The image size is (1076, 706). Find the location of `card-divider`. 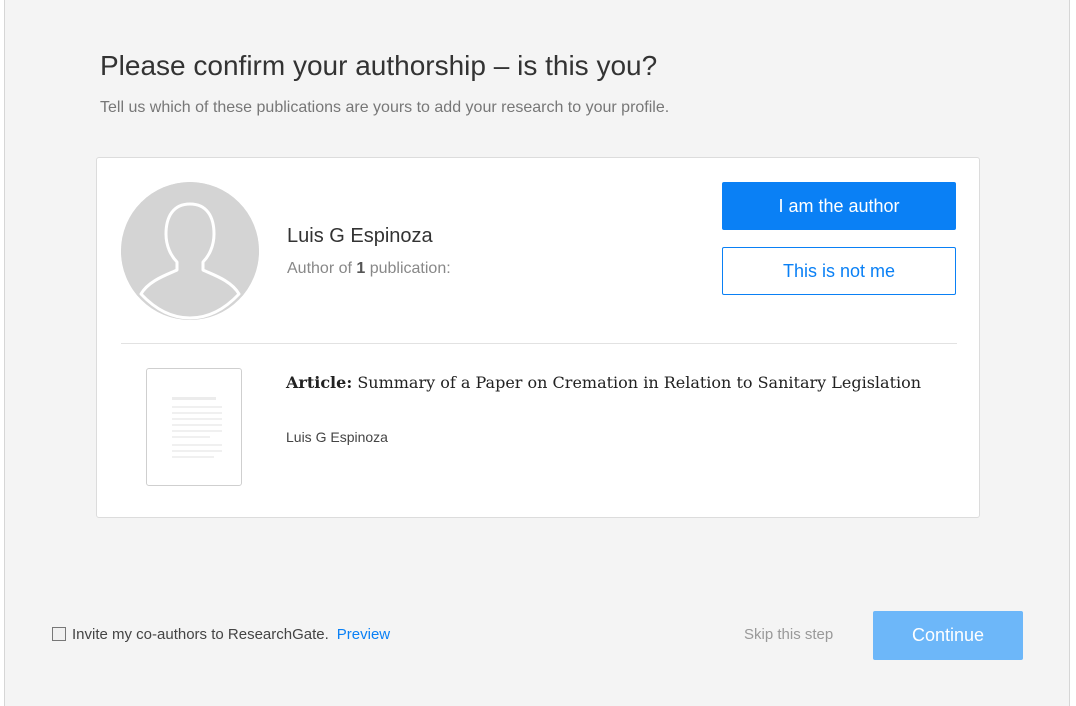

card-divider is located at coordinates (539, 343).